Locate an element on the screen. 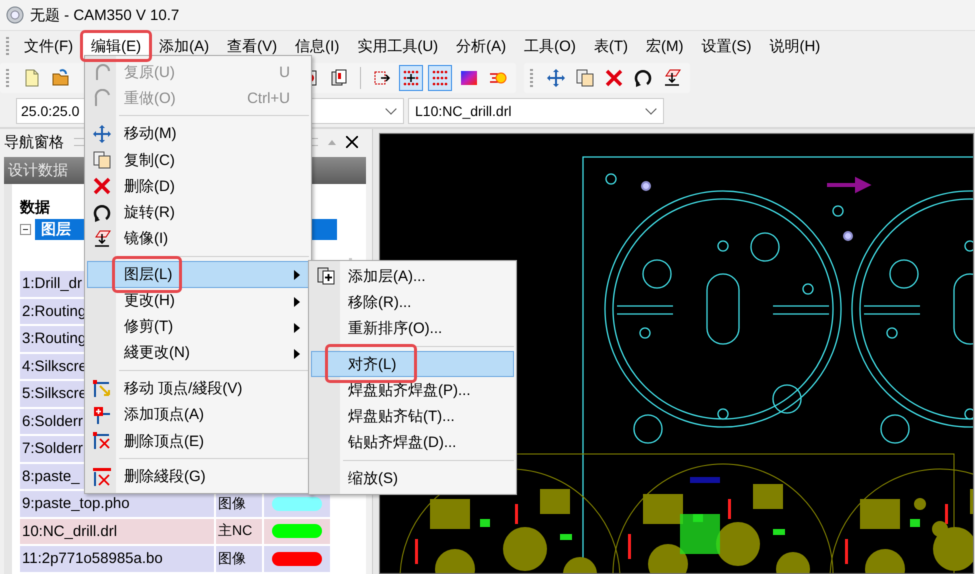 This screenshot has width=975, height=574. menu-item: 文件(F) is located at coordinates (48, 46).